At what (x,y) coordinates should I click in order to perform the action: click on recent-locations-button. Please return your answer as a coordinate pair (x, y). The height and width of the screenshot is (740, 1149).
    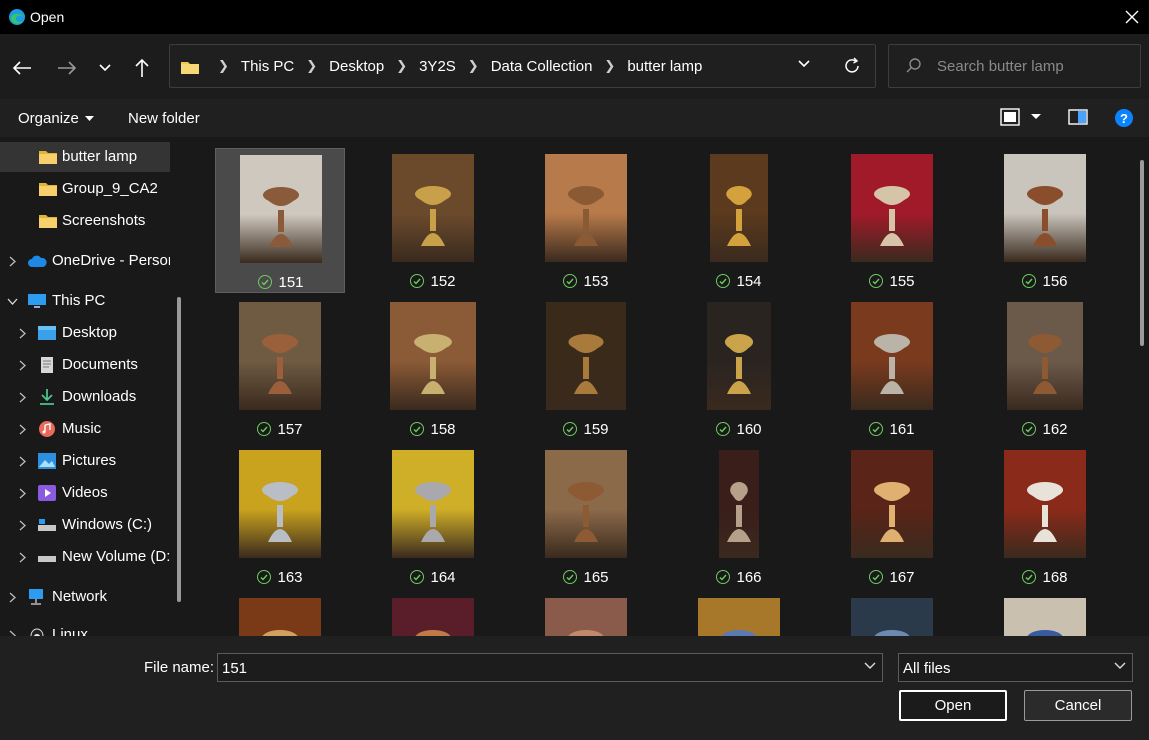
    Looking at the image, I should click on (105, 68).